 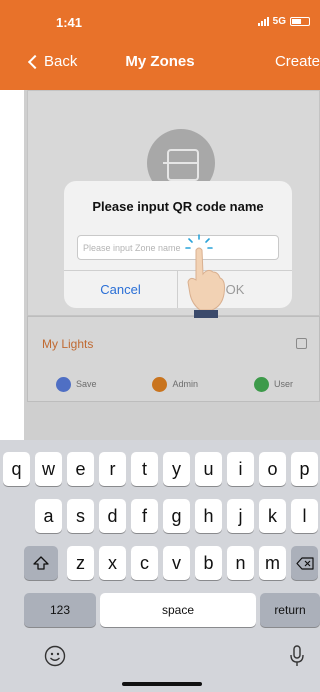 What do you see at coordinates (144, 469) in the screenshot?
I see `key-t: t` at bounding box center [144, 469].